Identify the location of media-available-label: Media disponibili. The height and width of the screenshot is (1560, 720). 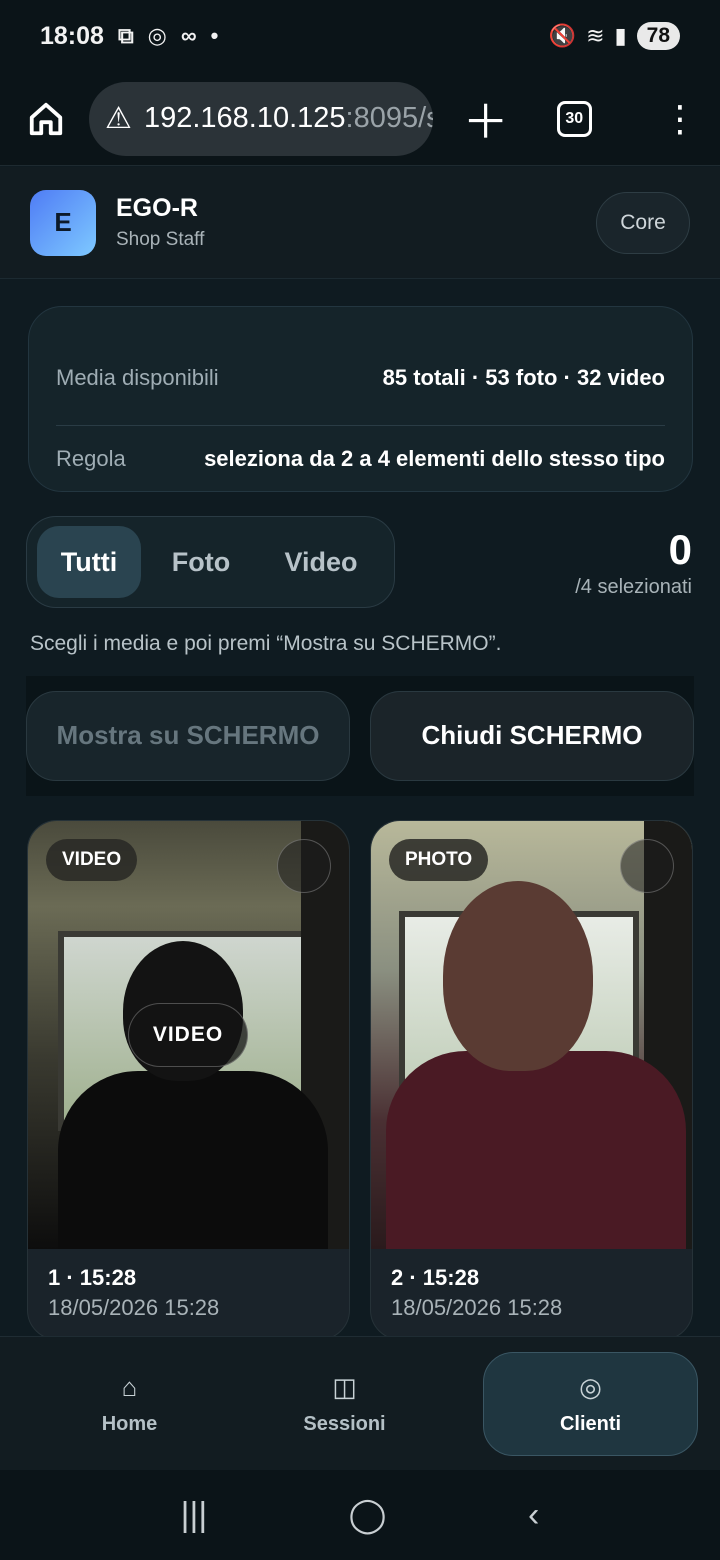
(137, 377).